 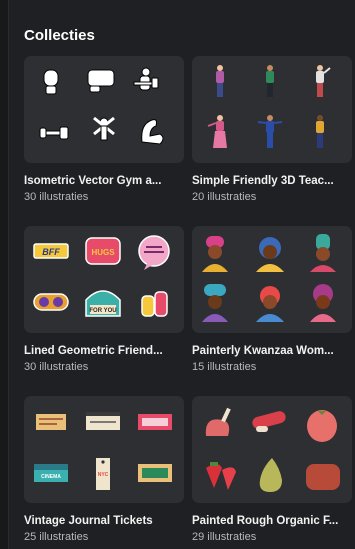 What do you see at coordinates (104, 449) in the screenshot?
I see `collection-thumbnail: CINEMA NYC` at bounding box center [104, 449].